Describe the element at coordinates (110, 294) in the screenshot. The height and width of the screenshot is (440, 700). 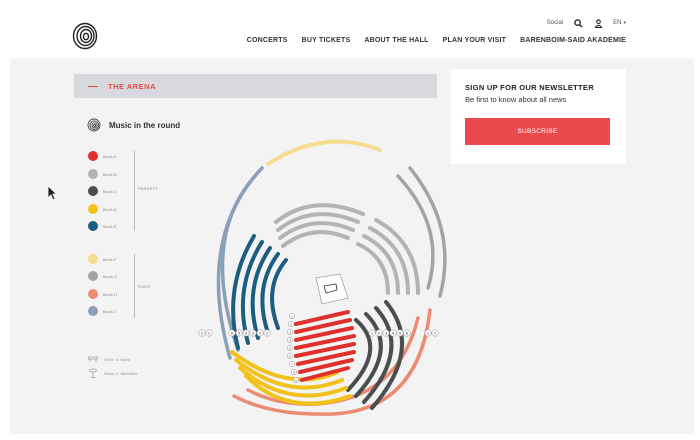
I see `legend-label: Block H` at that location.